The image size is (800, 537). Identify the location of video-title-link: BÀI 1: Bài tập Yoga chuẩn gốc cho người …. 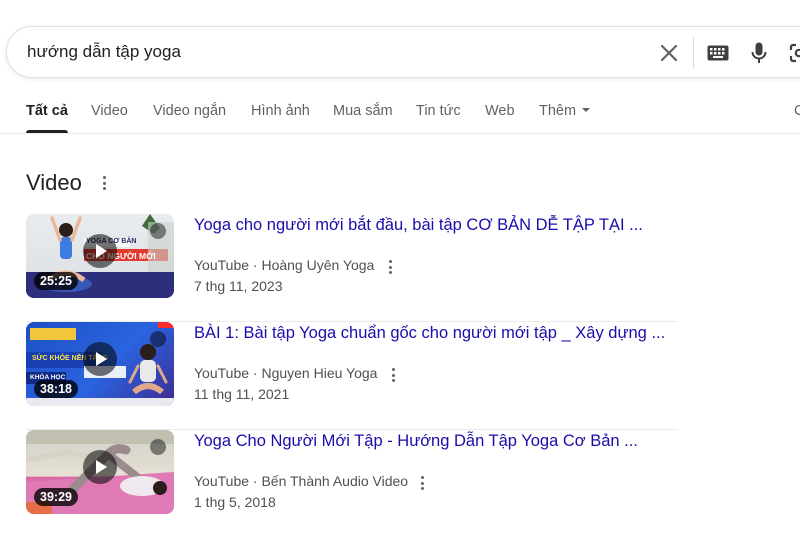
(429, 333).